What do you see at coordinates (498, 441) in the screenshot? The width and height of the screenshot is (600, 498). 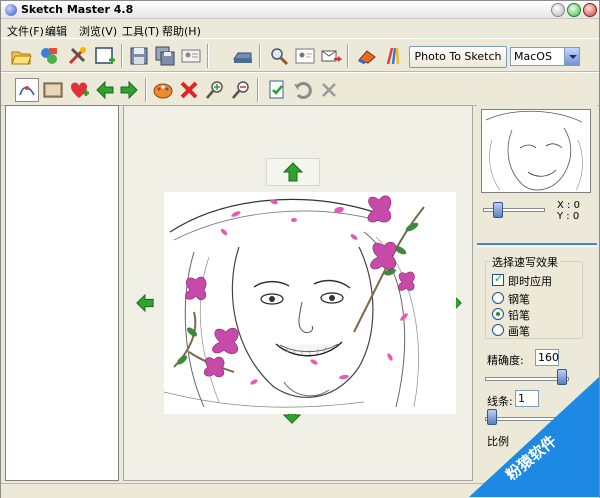 I see `ratio-label: 比例` at bounding box center [498, 441].